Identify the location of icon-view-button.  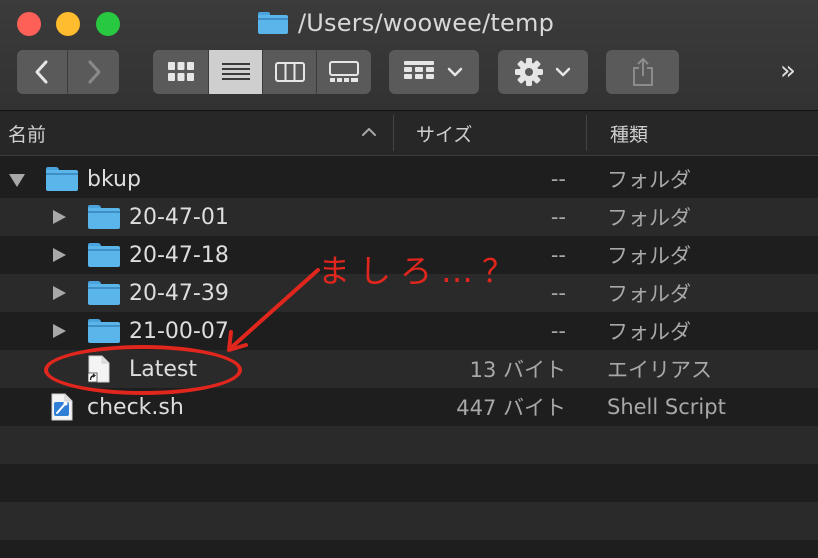
(181, 72).